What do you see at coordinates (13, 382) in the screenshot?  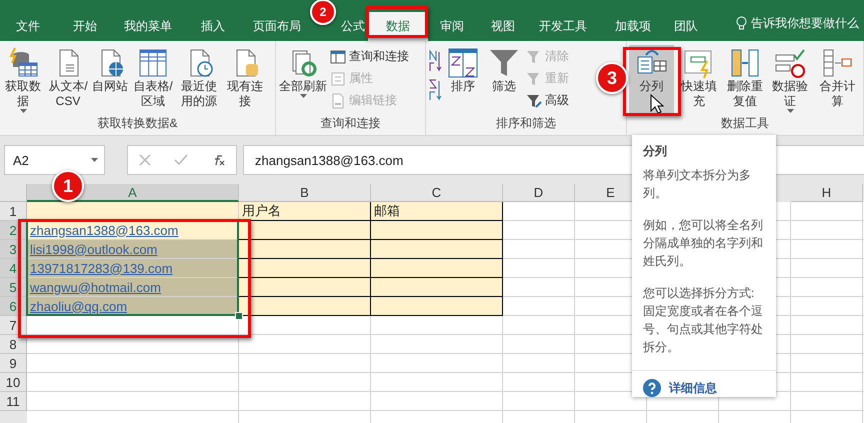 I see `row-header: 10` at bounding box center [13, 382].